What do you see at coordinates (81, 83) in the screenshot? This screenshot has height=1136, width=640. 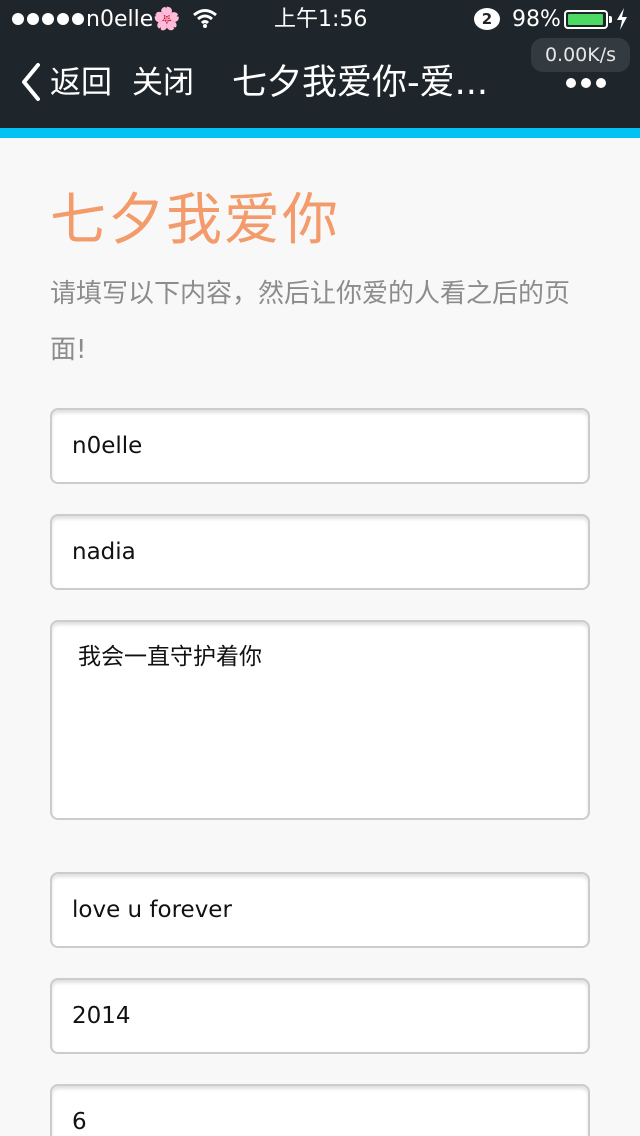 I see `back-button: 返回` at bounding box center [81, 83].